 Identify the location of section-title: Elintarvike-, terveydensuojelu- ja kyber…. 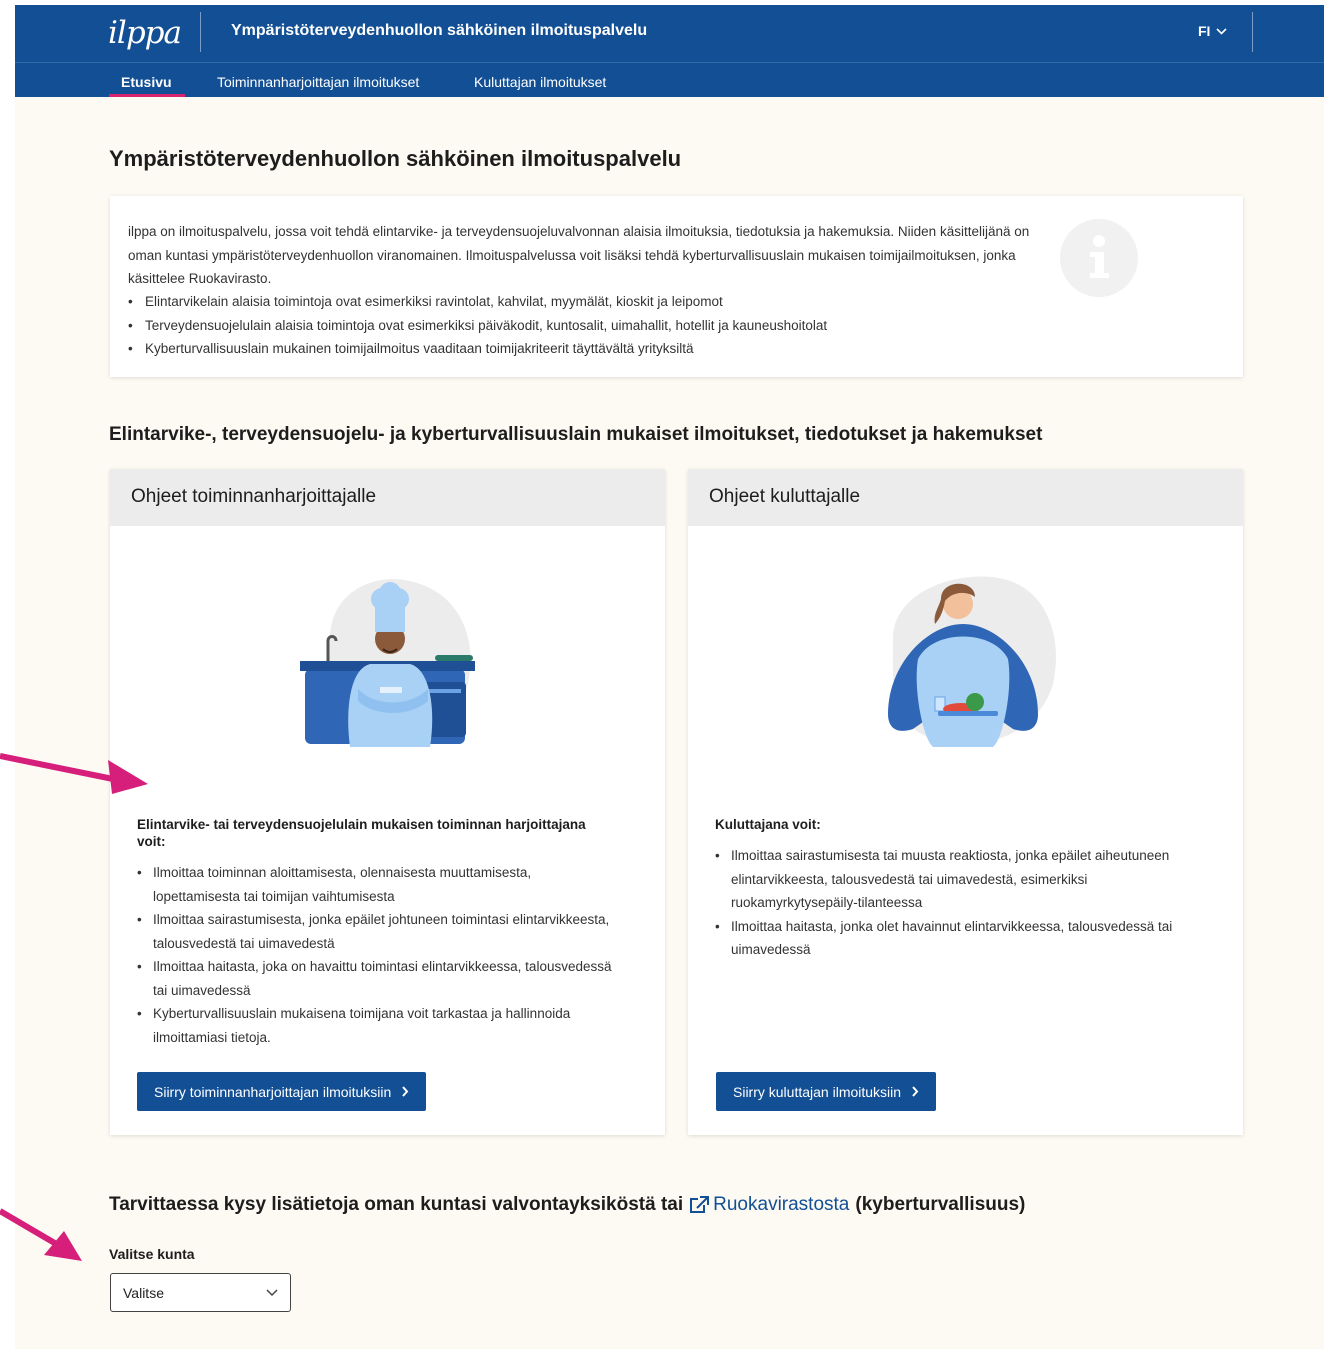
(576, 434).